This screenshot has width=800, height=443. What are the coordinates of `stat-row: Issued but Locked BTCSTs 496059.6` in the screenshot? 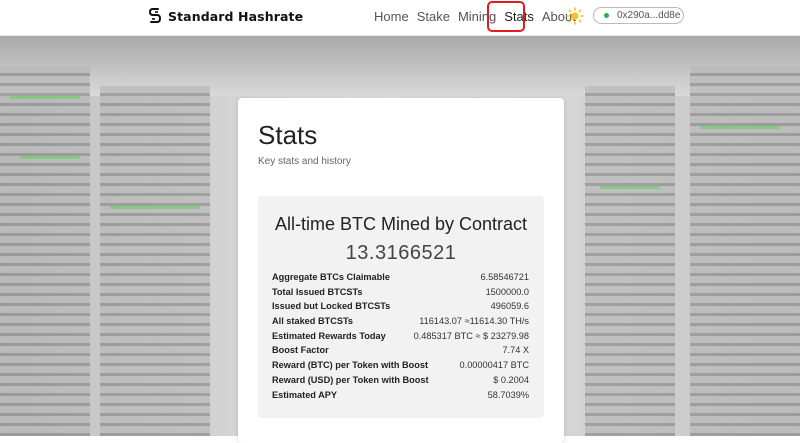 It's located at (400, 308).